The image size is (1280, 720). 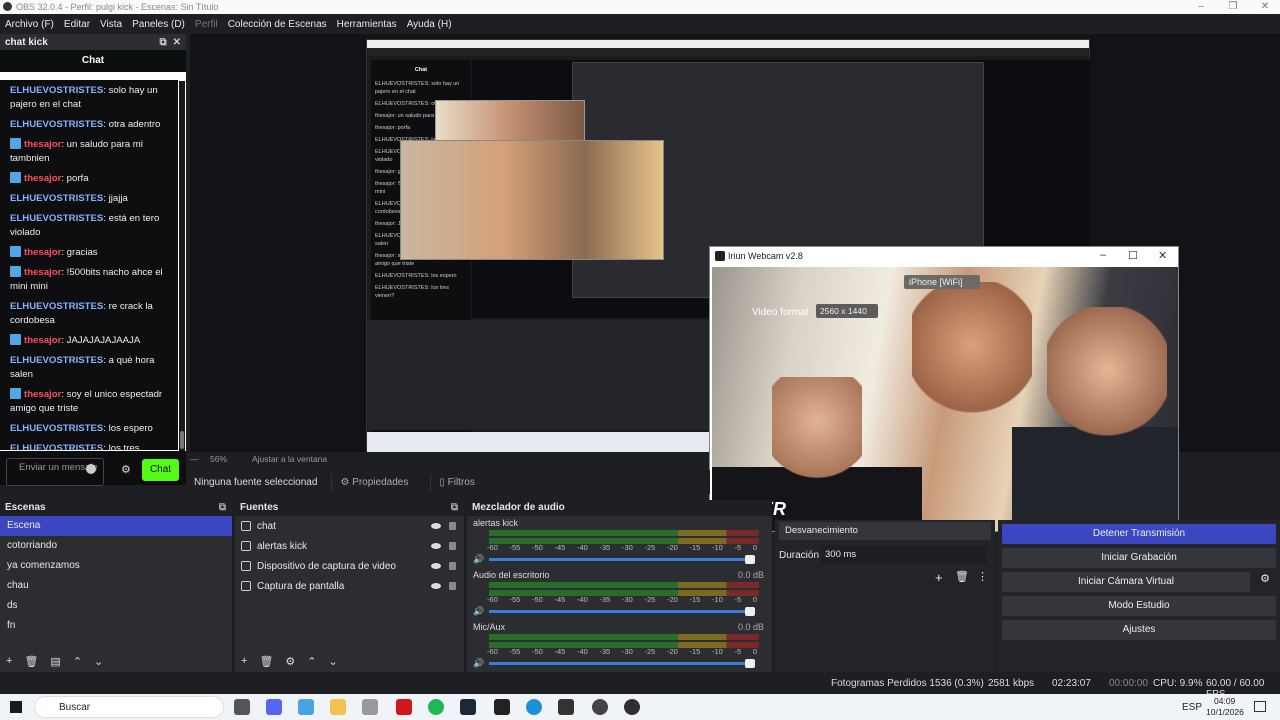 I want to click on virtual-cam-settings-icon: ⚙, so click(x=1265, y=578).